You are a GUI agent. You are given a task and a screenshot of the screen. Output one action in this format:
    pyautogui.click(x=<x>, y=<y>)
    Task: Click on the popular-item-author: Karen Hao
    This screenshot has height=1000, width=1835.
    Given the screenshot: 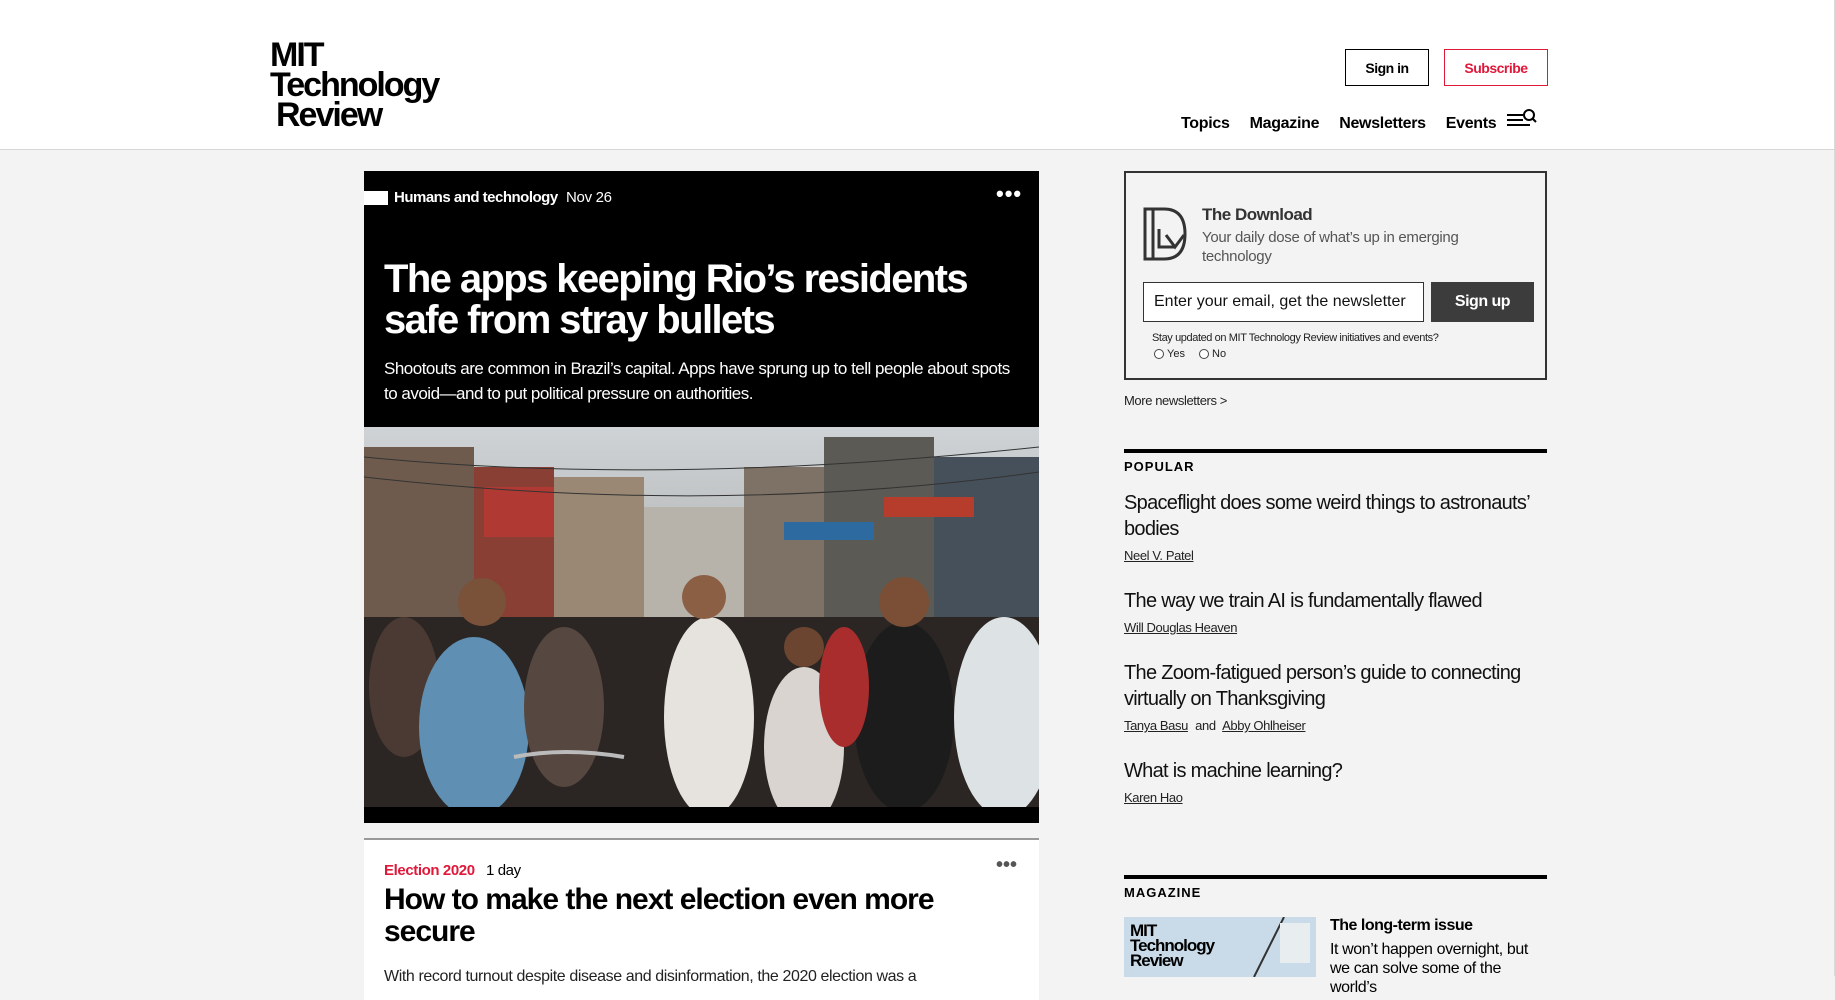 What is the action you would take?
    pyautogui.click(x=1335, y=797)
    